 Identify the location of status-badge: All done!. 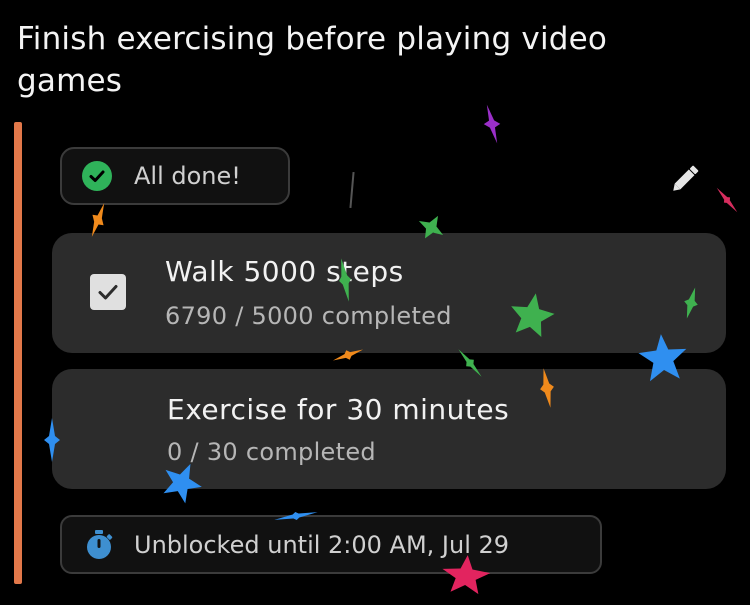
(175, 176).